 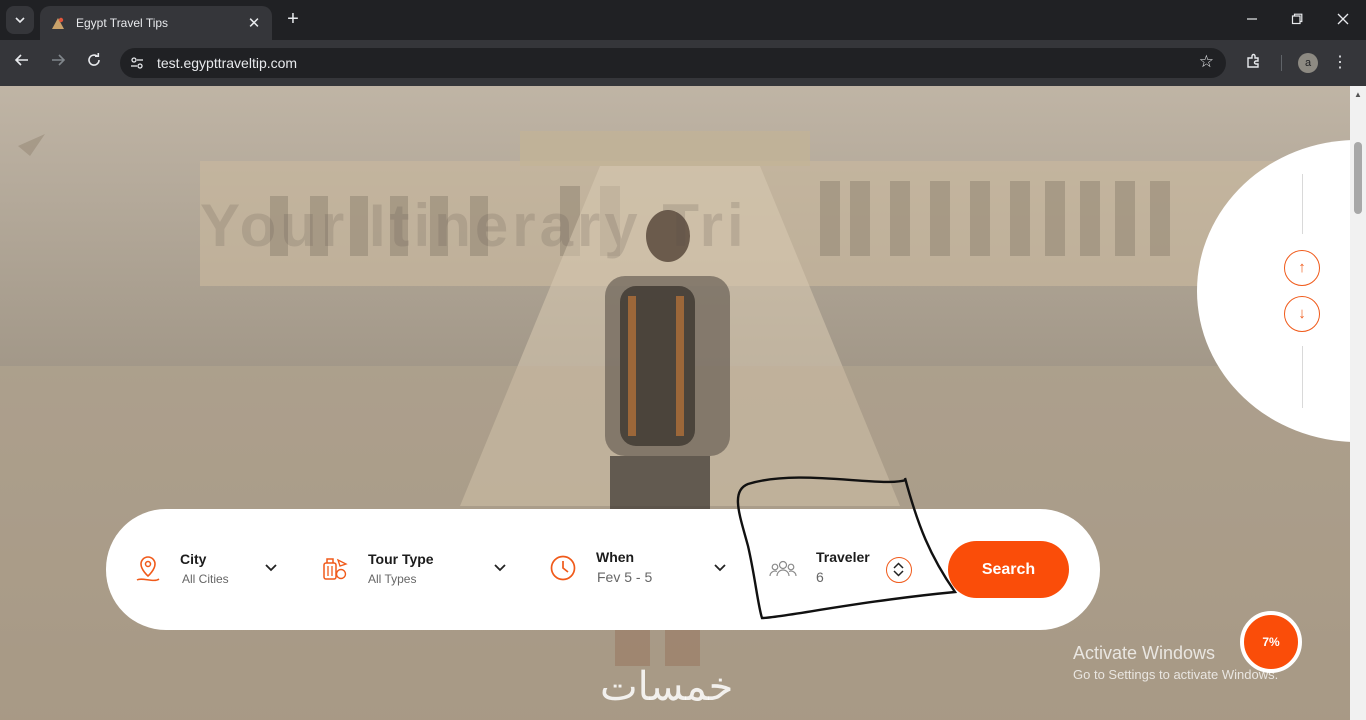 What do you see at coordinates (1302, 314) in the screenshot?
I see `slide-down-button: ↓` at bounding box center [1302, 314].